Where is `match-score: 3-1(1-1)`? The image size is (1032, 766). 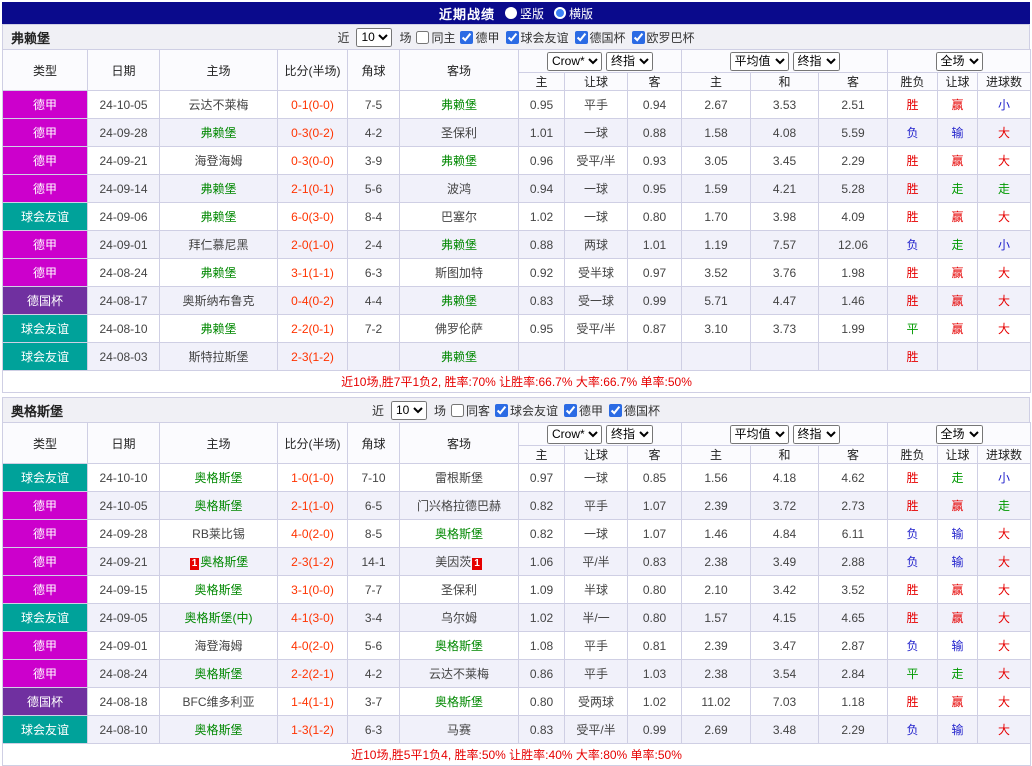 match-score: 3-1(1-1) is located at coordinates (312, 272).